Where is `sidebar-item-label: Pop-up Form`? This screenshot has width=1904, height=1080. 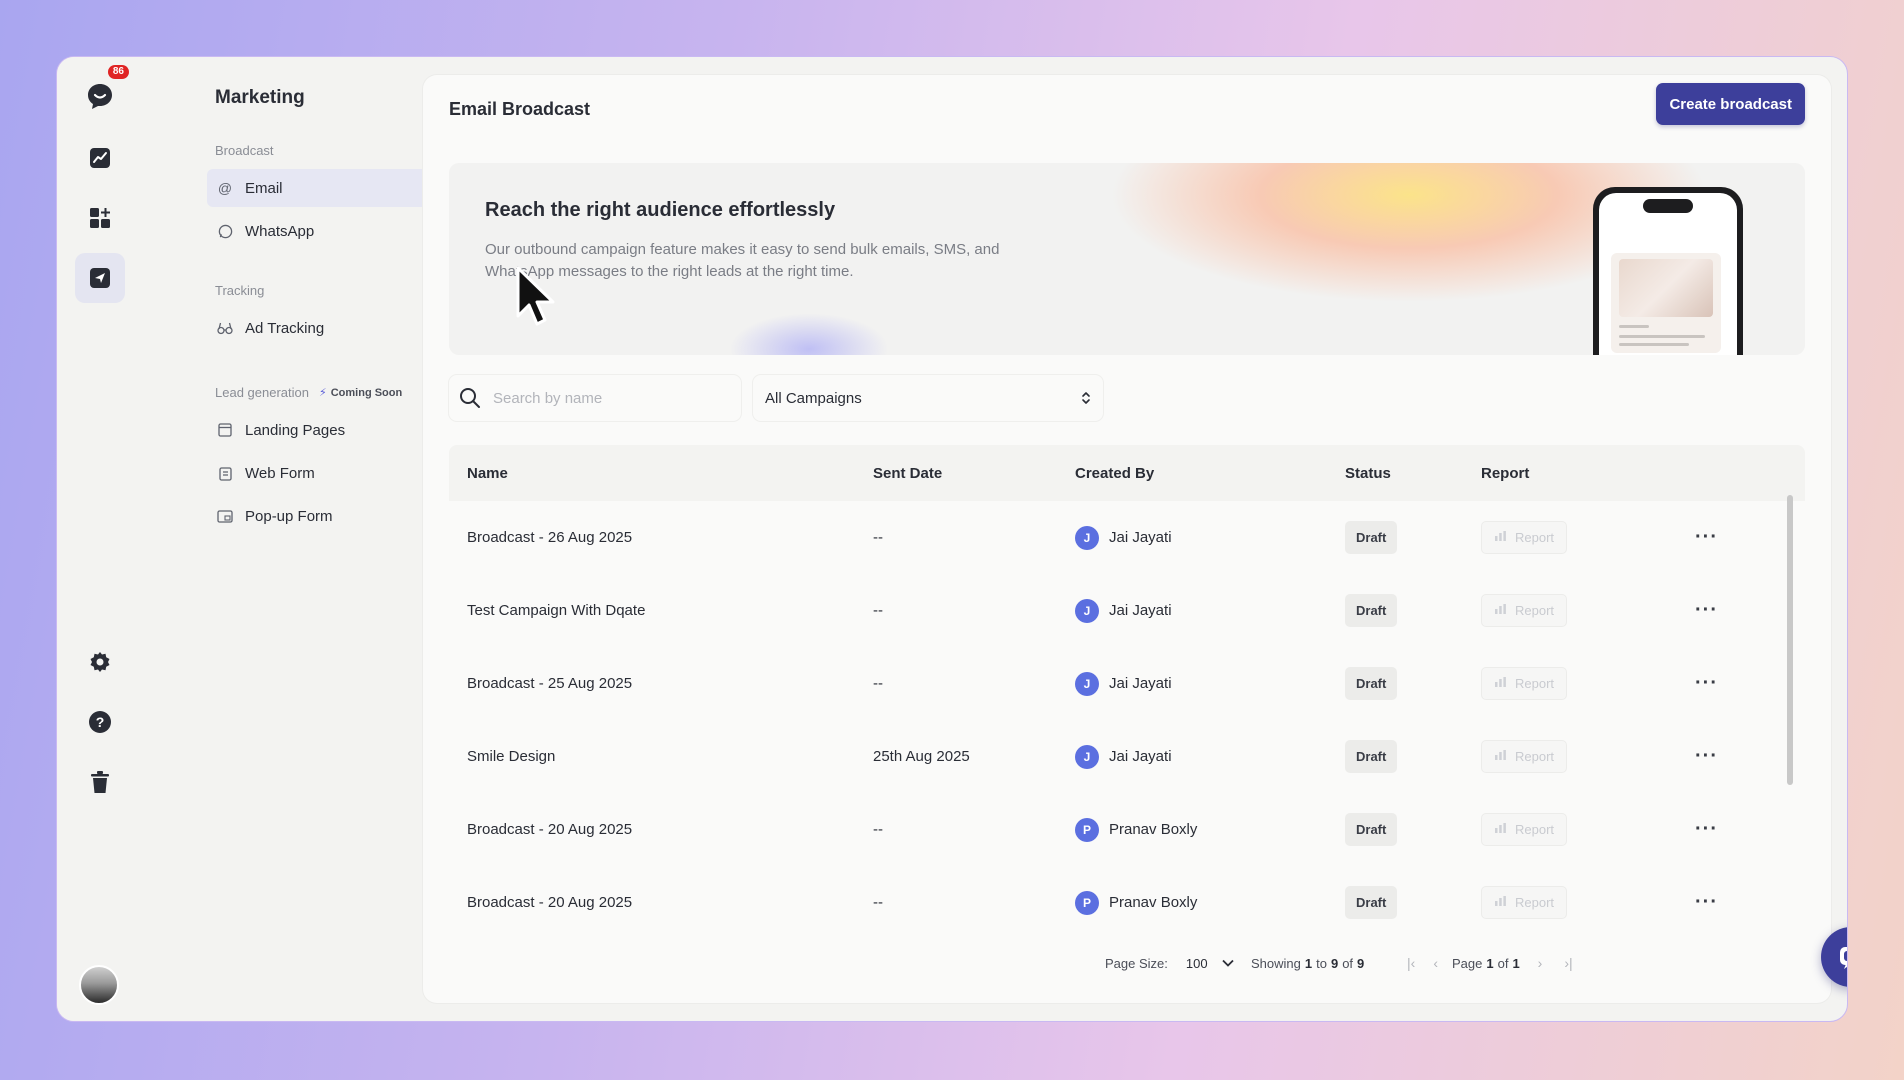
sidebar-item-label: Pop-up Form is located at coordinates (289, 516).